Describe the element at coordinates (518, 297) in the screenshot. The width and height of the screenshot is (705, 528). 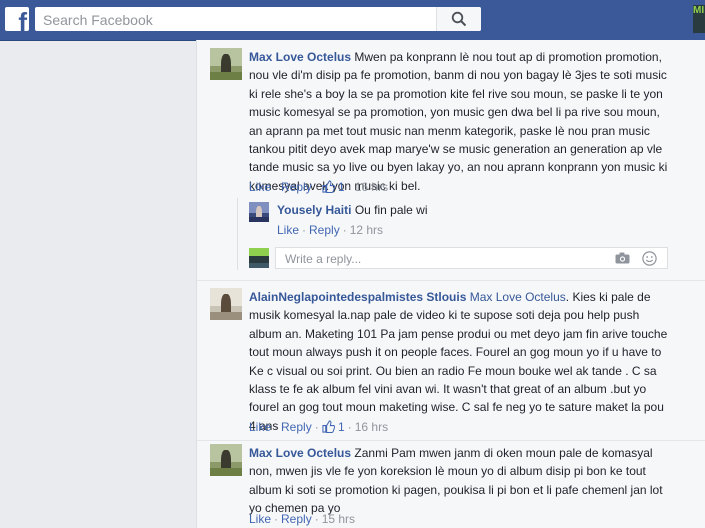
I see `comment-mention: Max Love Octelus` at that location.